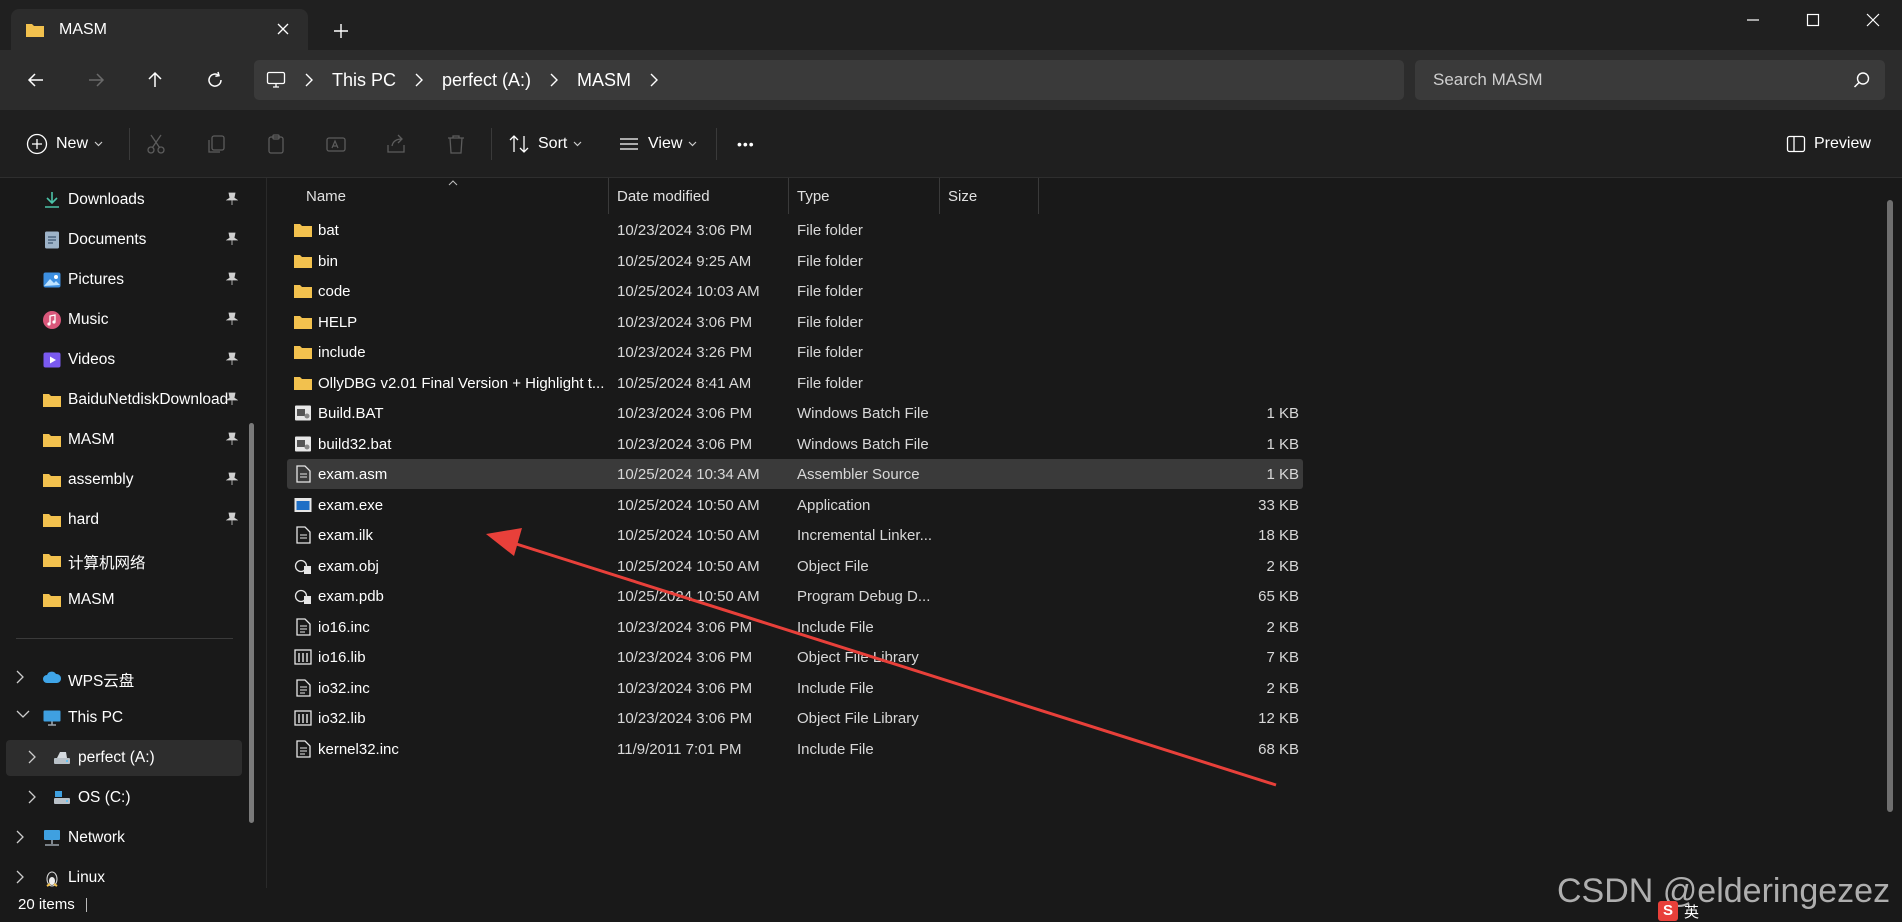 The width and height of the screenshot is (1902, 922). Describe the element at coordinates (36, 80) in the screenshot. I see `back-button` at that location.